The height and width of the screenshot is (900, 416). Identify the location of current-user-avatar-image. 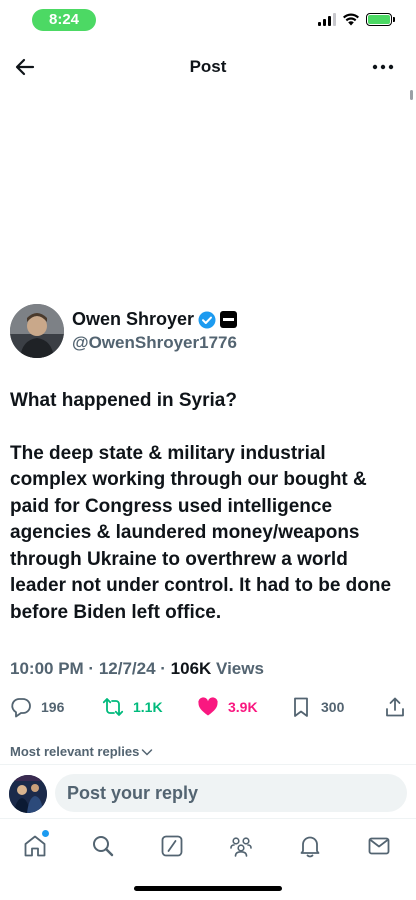
(28, 794).